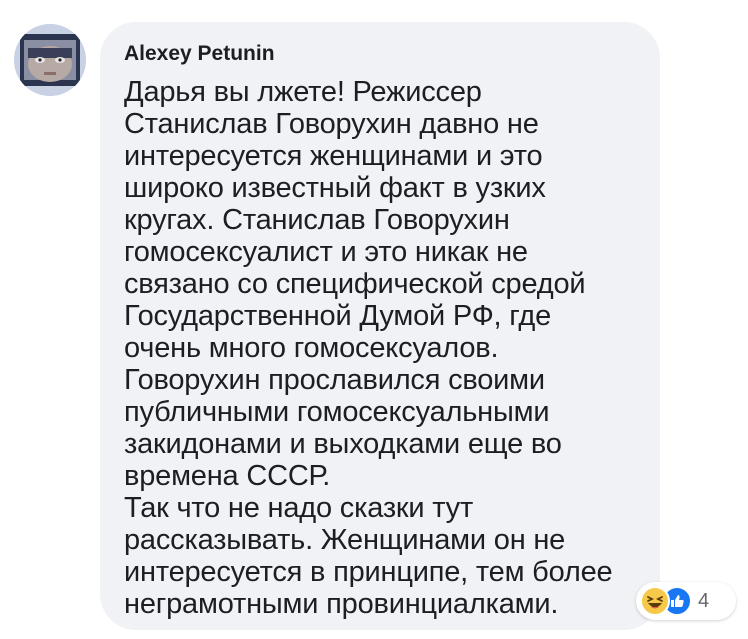 The image size is (748, 639). I want to click on comment-text-line: кругах. Станислав Говорухин, so click(317, 220).